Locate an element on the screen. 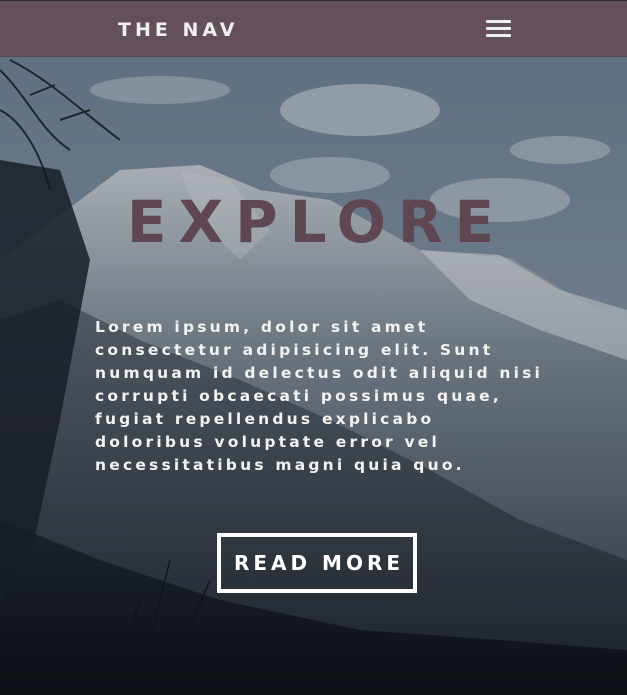  read-more-button: READ MORE is located at coordinates (317, 563).